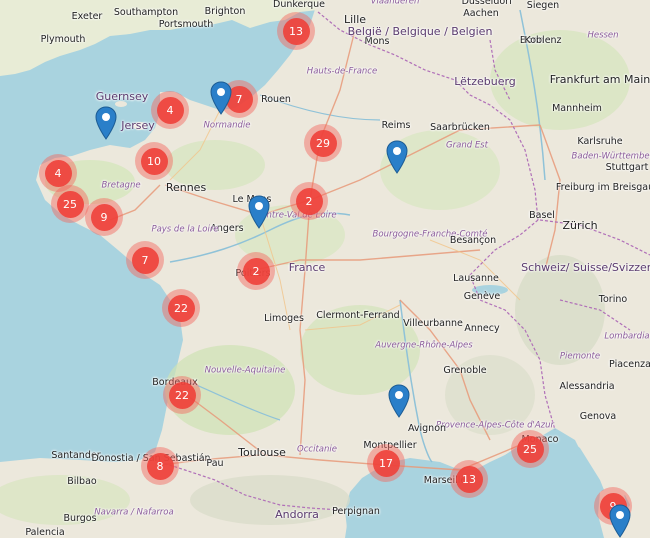  What do you see at coordinates (629, 365) in the screenshot?
I see `map-label: Piacenza` at bounding box center [629, 365].